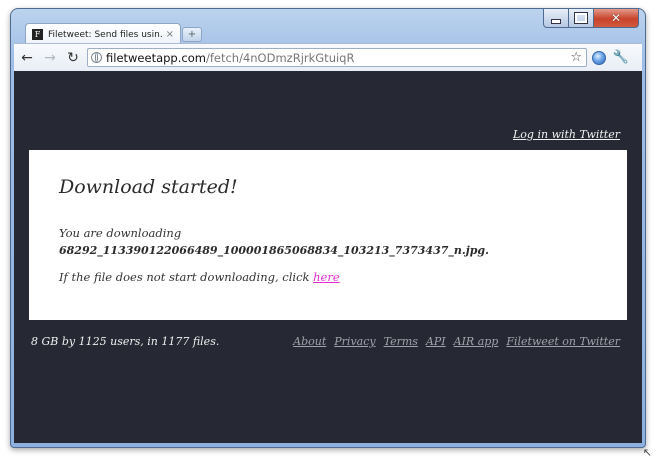  I want to click on footer-link-about: About, so click(309, 341).